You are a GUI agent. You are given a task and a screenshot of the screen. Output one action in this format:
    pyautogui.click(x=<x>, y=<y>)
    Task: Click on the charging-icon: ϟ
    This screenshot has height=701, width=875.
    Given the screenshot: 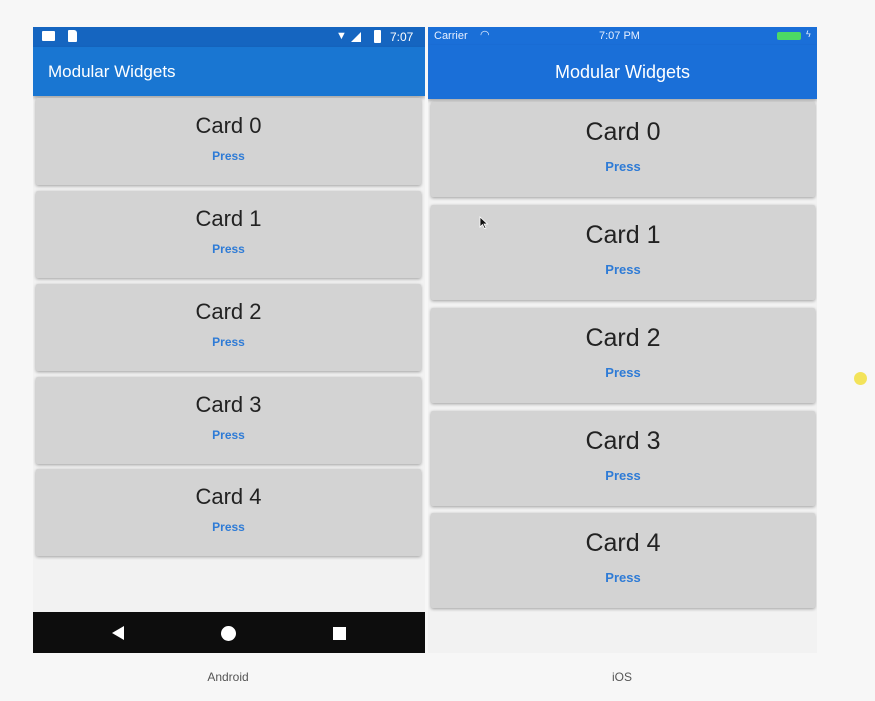 What is the action you would take?
    pyautogui.click(x=808, y=34)
    